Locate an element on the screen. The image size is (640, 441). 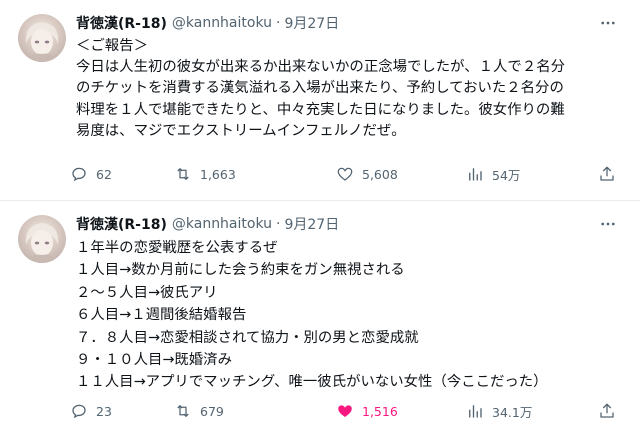
reply-count: 62 is located at coordinates (104, 174).